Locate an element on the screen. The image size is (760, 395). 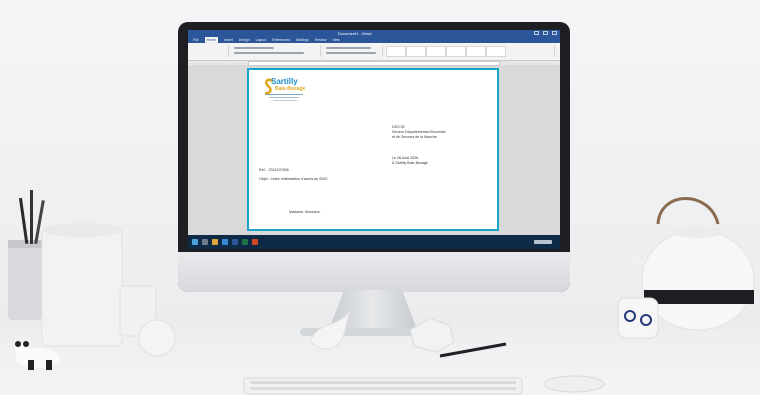
ruler is located at coordinates (374, 63).